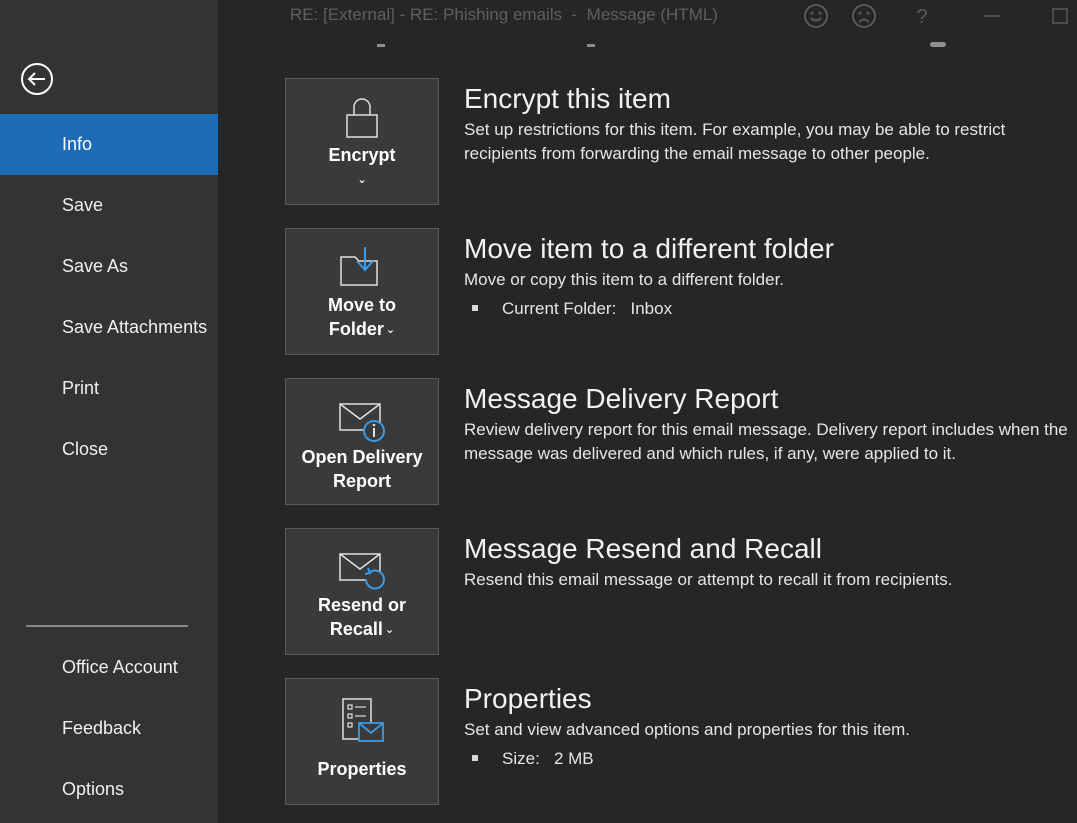  I want to click on sidebar-divider, so click(107, 626).